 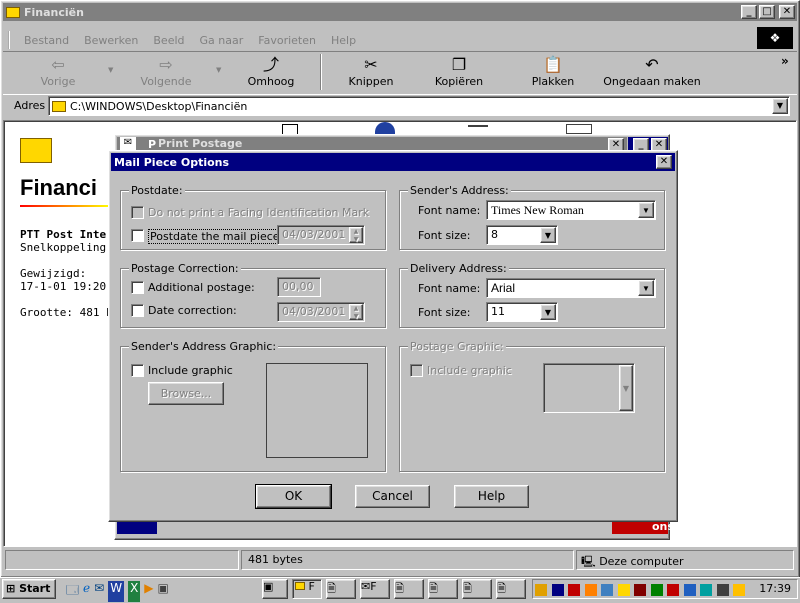 I want to click on address-value: C:\WINDOWS\Desktop\Financiën, so click(x=159, y=106).